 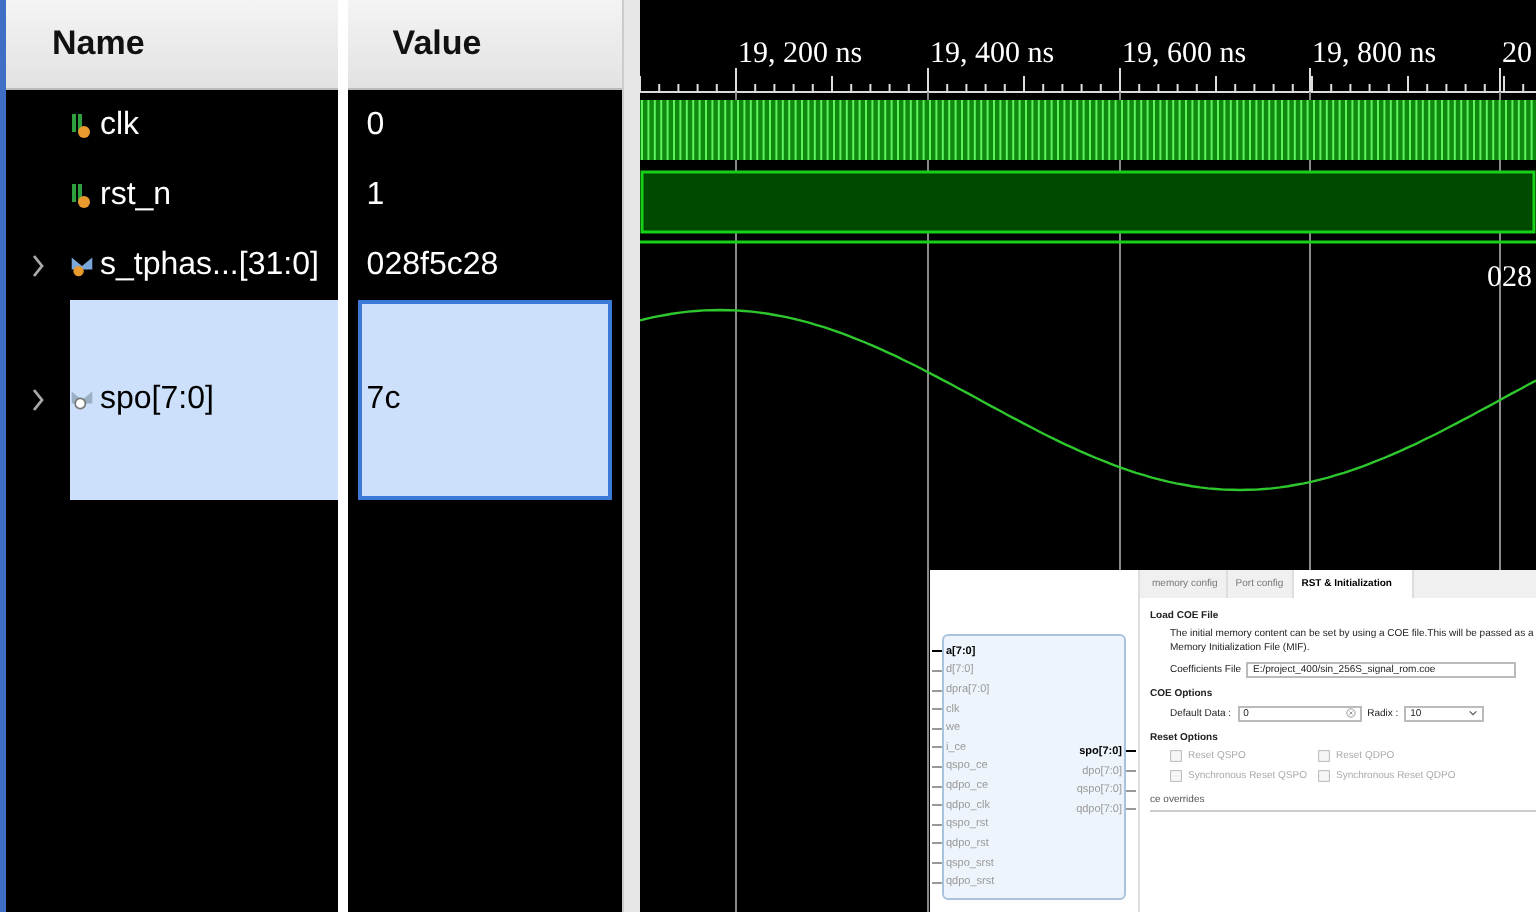 What do you see at coordinates (432, 265) in the screenshot?
I see `signal-value-cell-text: 028f5c28` at bounding box center [432, 265].